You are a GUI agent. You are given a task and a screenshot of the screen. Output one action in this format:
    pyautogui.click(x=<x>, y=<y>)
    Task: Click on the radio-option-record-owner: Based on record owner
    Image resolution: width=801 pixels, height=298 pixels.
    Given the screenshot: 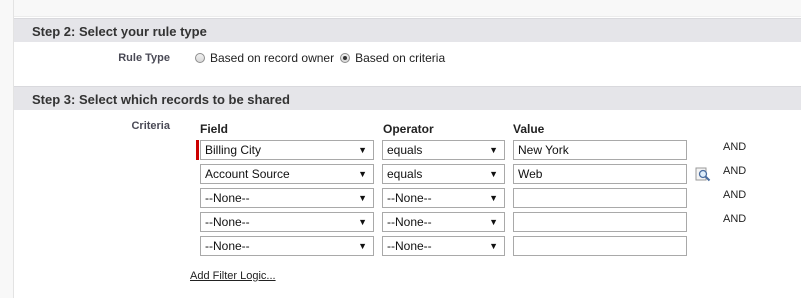 What is the action you would take?
    pyautogui.click(x=264, y=58)
    